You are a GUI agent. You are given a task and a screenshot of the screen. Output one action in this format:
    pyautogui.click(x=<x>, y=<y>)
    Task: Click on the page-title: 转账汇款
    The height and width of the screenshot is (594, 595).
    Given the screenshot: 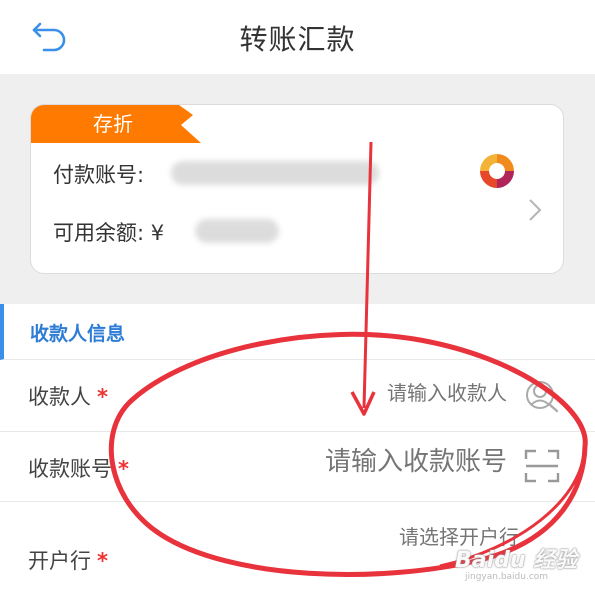 What is the action you would take?
    pyautogui.click(x=297, y=39)
    